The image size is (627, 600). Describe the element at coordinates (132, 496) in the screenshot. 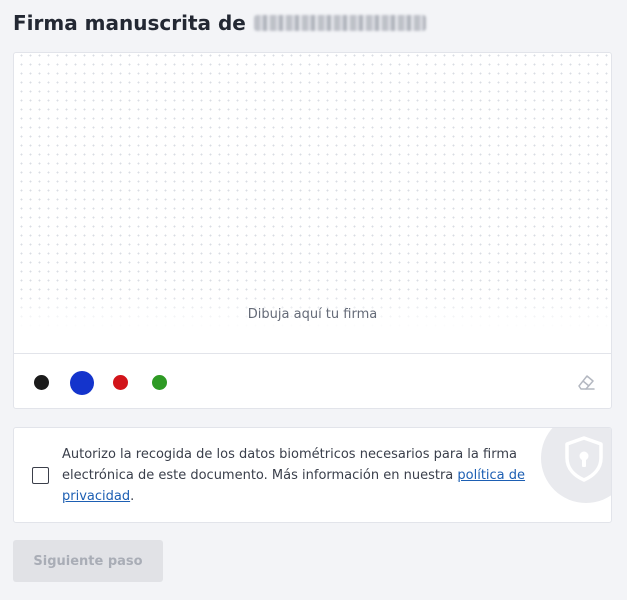

I see `consent-text-end: .` at that location.